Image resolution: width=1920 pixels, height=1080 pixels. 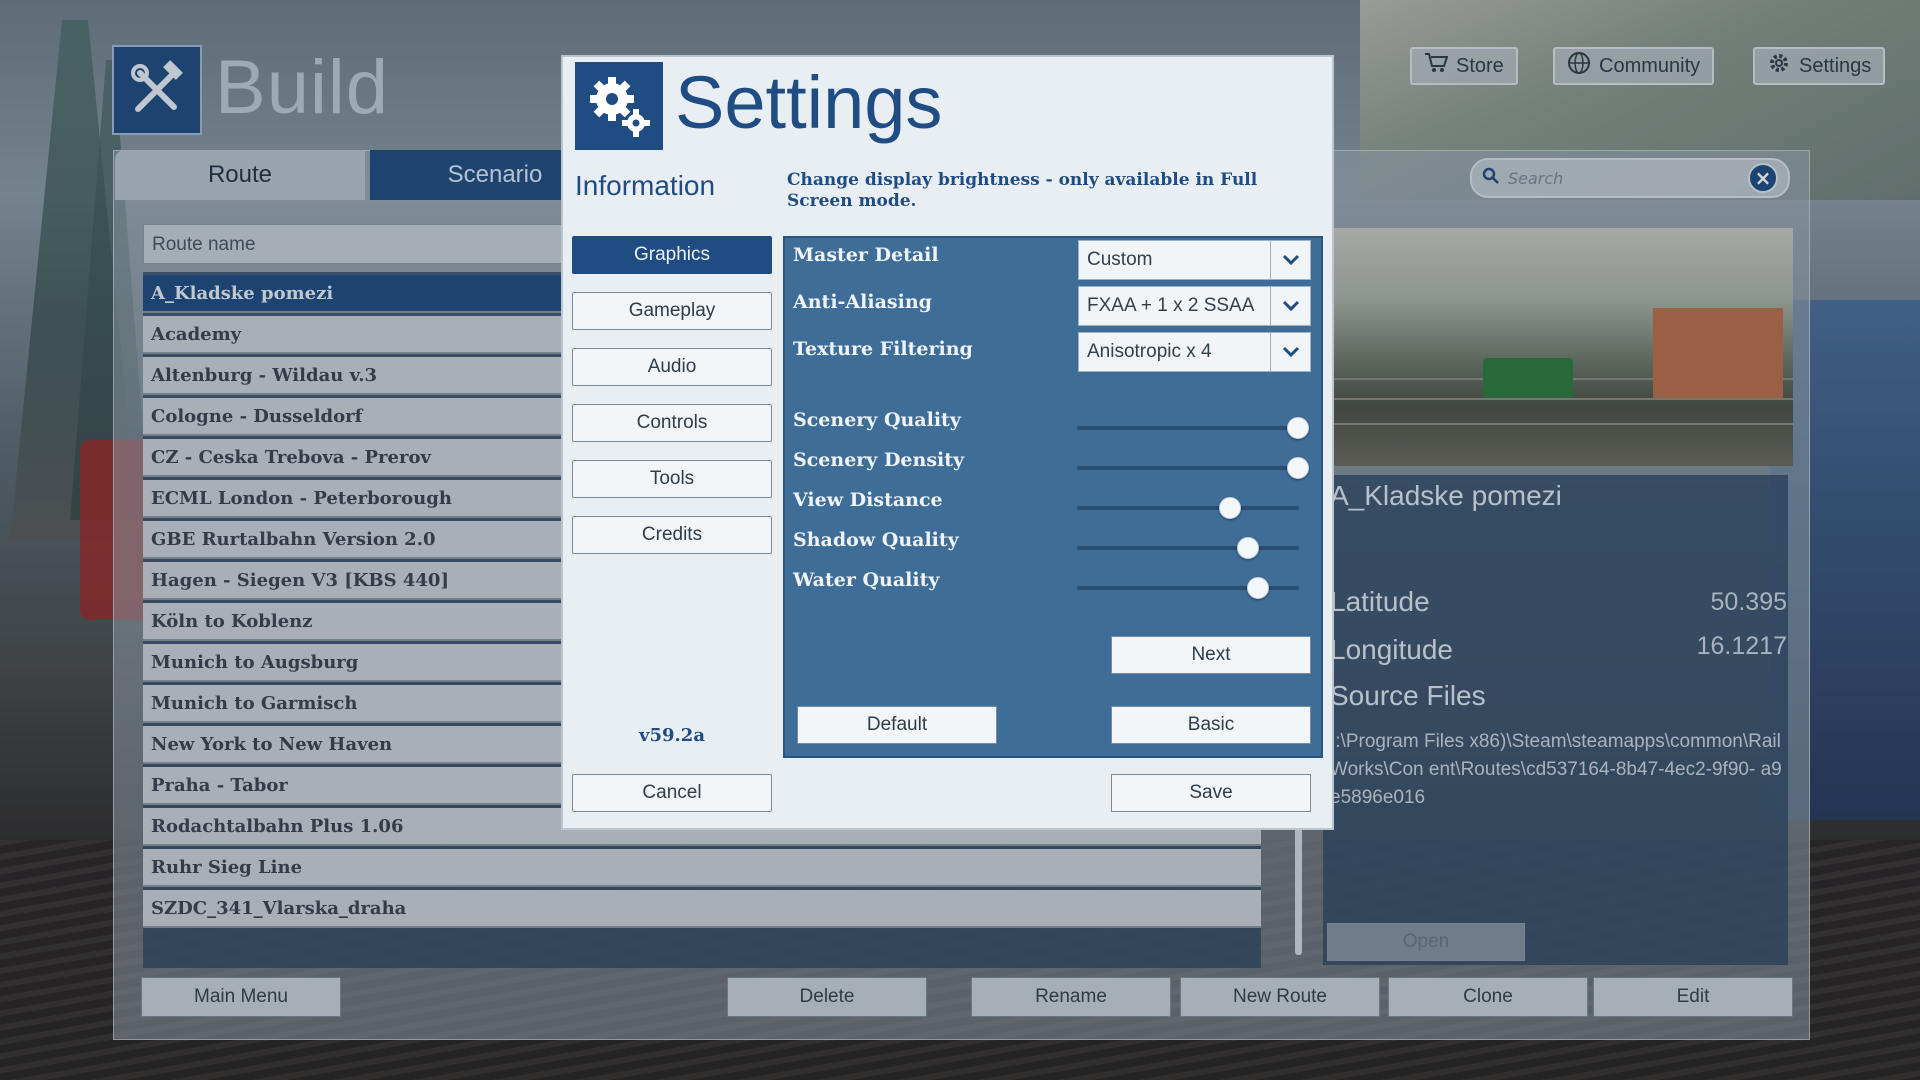 I want to click on version-label: v59.2a, so click(x=672, y=735).